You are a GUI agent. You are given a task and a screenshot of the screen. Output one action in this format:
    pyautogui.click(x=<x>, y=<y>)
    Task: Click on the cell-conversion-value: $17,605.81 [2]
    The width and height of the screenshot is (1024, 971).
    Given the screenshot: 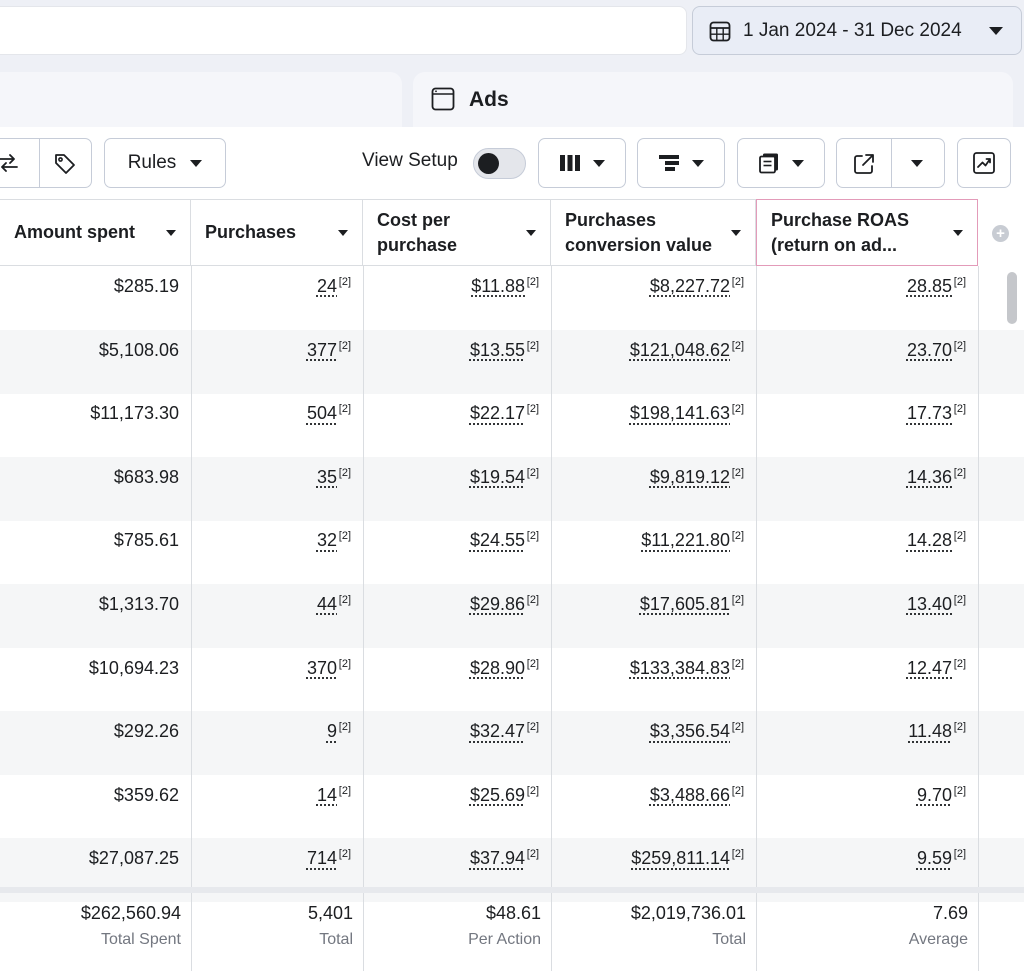 What is the action you would take?
    pyautogui.click(x=653, y=616)
    